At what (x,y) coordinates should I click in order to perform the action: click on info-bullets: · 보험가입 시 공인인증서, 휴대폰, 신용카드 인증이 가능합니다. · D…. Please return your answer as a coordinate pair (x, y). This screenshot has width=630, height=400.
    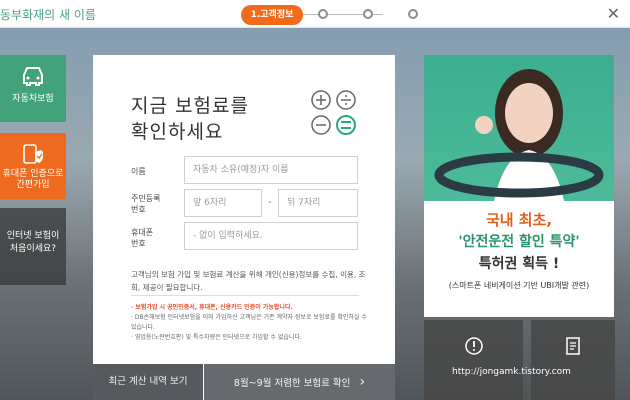
    Looking at the image, I should click on (251, 323).